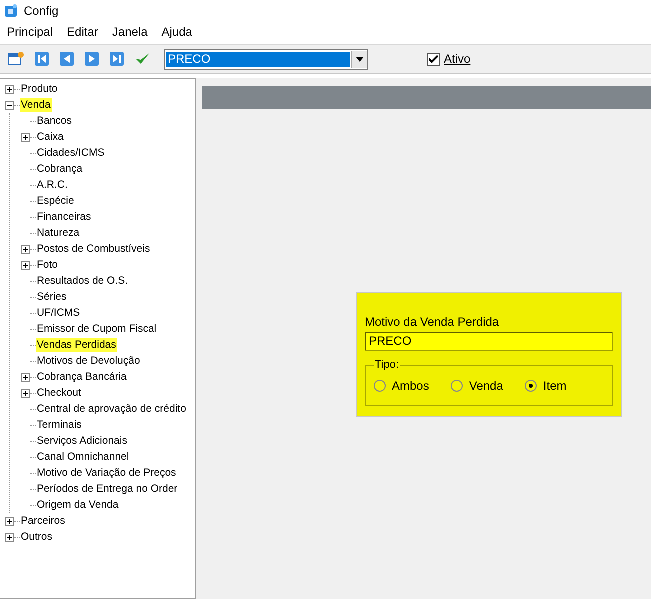 The width and height of the screenshot is (651, 599). What do you see at coordinates (82, 32) in the screenshot?
I see `menu-item: Editar` at bounding box center [82, 32].